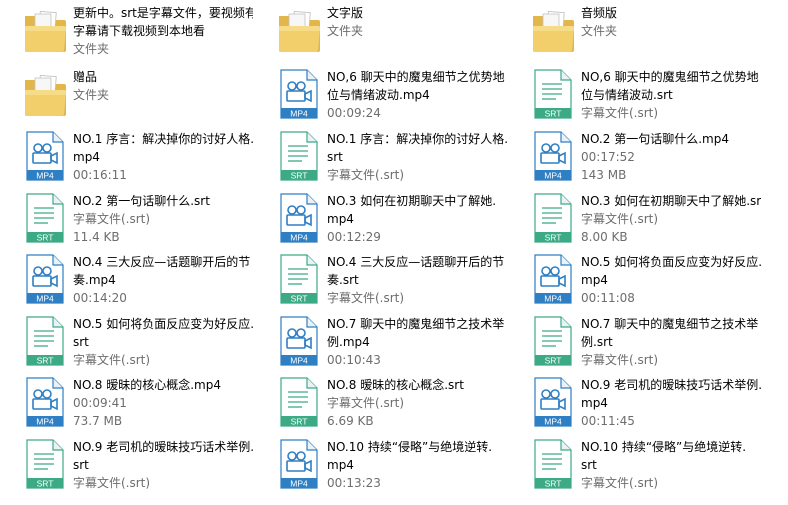 The height and width of the screenshot is (505, 788). Describe the element at coordinates (354, 237) in the screenshot. I see `file-duration: 00:12:29` at that location.